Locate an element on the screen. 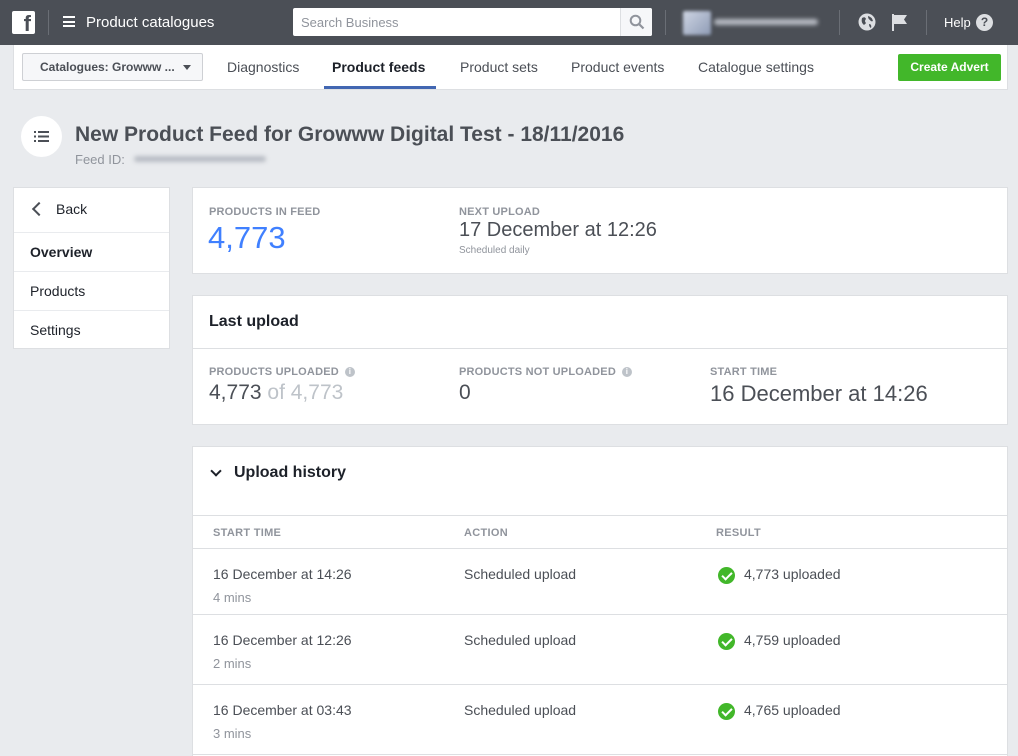  row-start-time: 16 December at 03:43 is located at coordinates (282, 710).